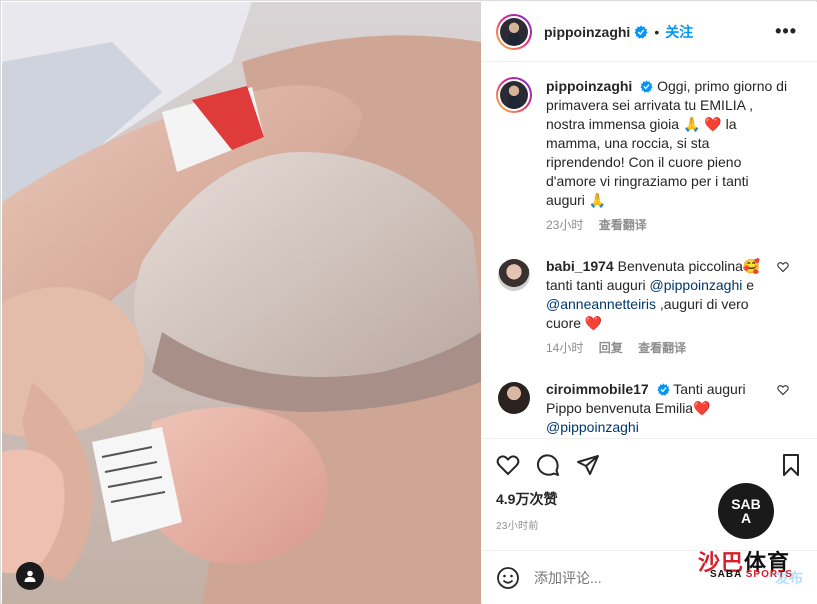  Describe the element at coordinates (587, 32) in the screenshot. I see `author-username: pippoinzaghi` at that location.